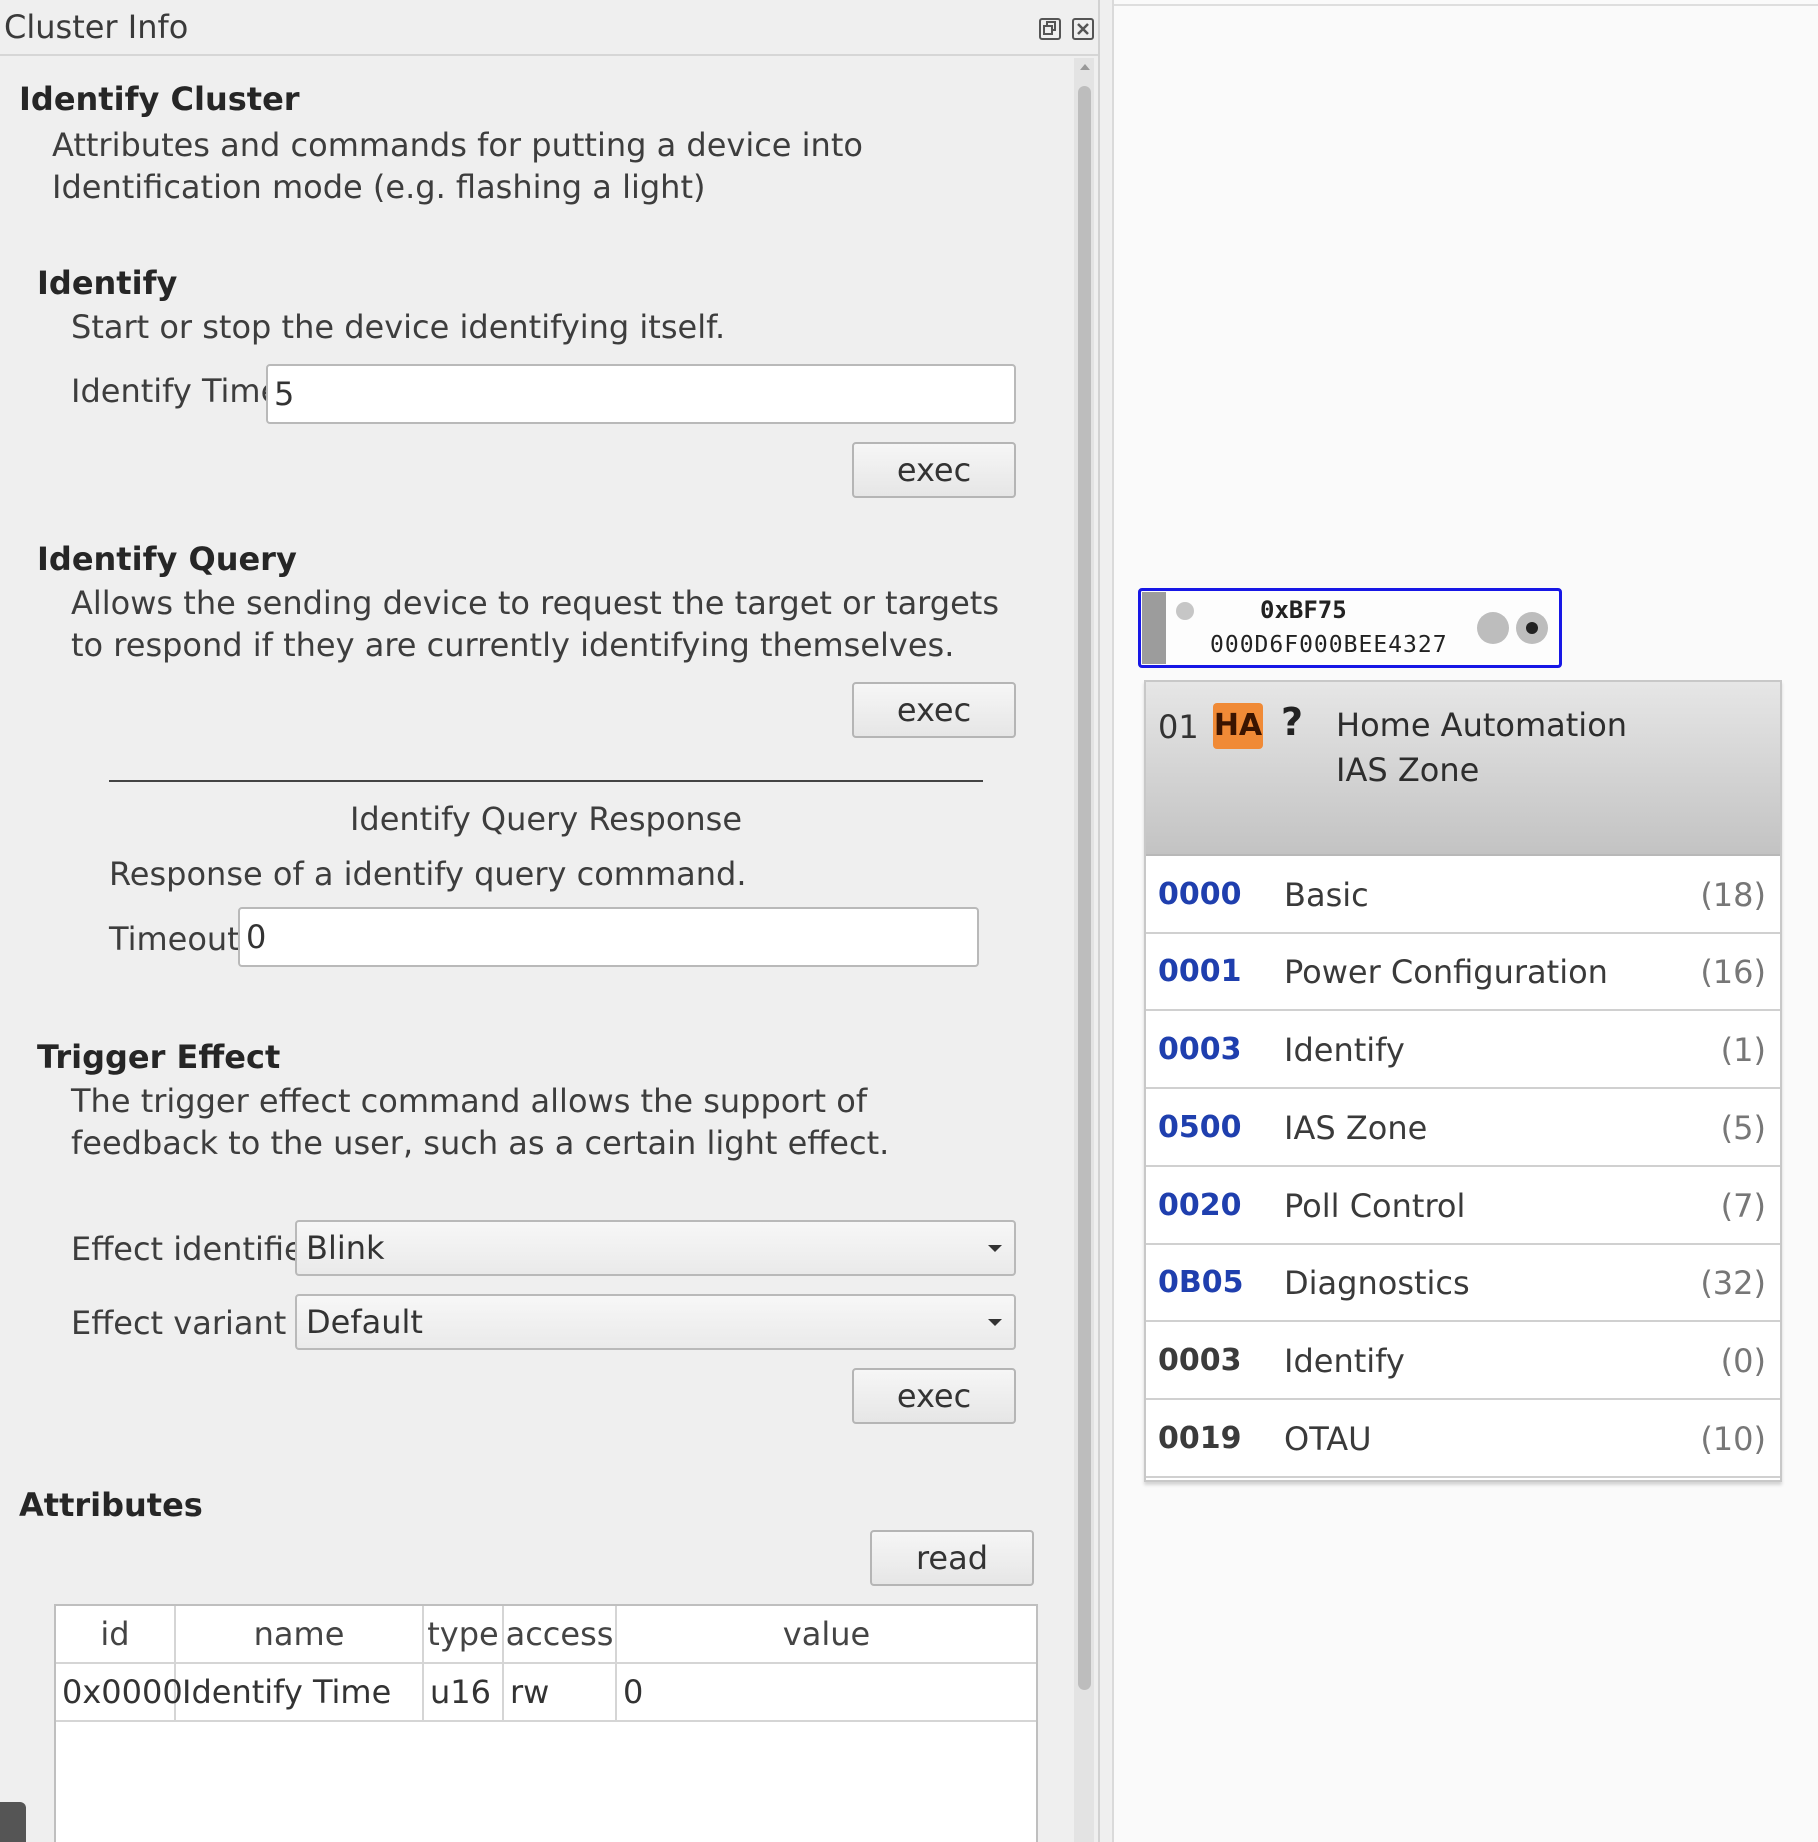 This screenshot has width=1818, height=1842. I want to click on cluster-name: Poll Control, so click(1375, 1206).